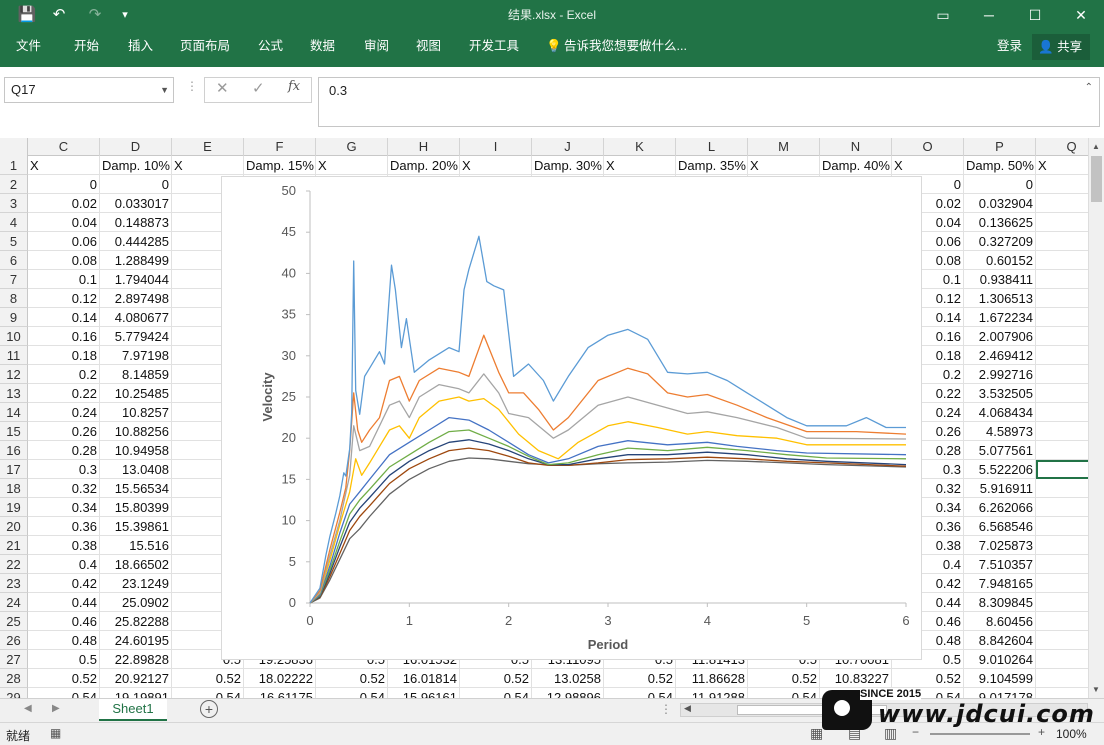 The image size is (1104, 745). What do you see at coordinates (1000, 260) in the screenshot?
I see `cell-p6: 0.60152` at bounding box center [1000, 260].